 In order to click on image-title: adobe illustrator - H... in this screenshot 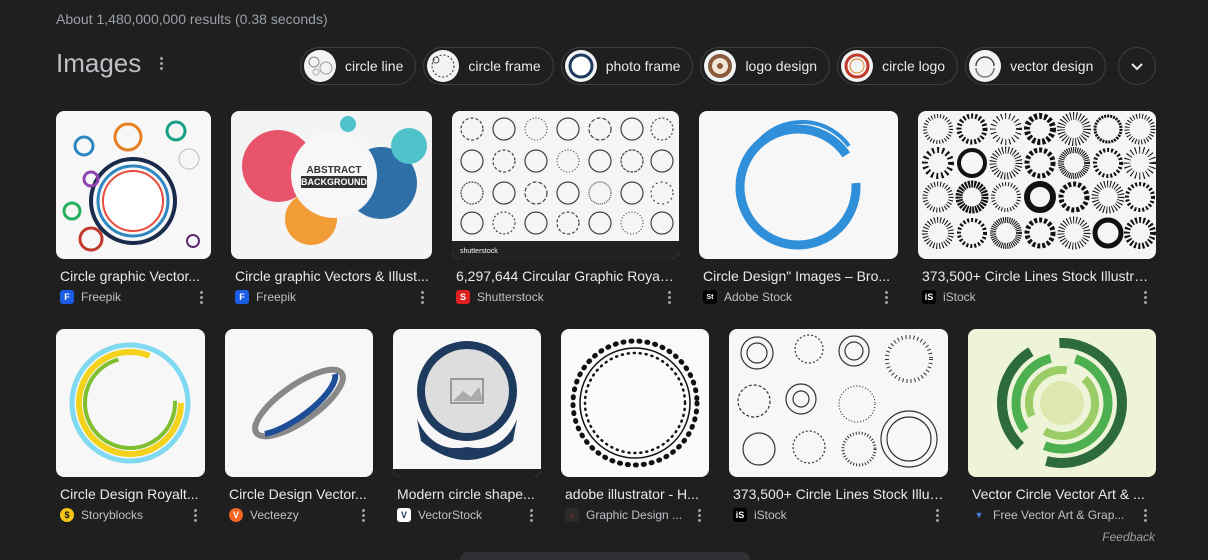, I will do `click(635, 494)`.